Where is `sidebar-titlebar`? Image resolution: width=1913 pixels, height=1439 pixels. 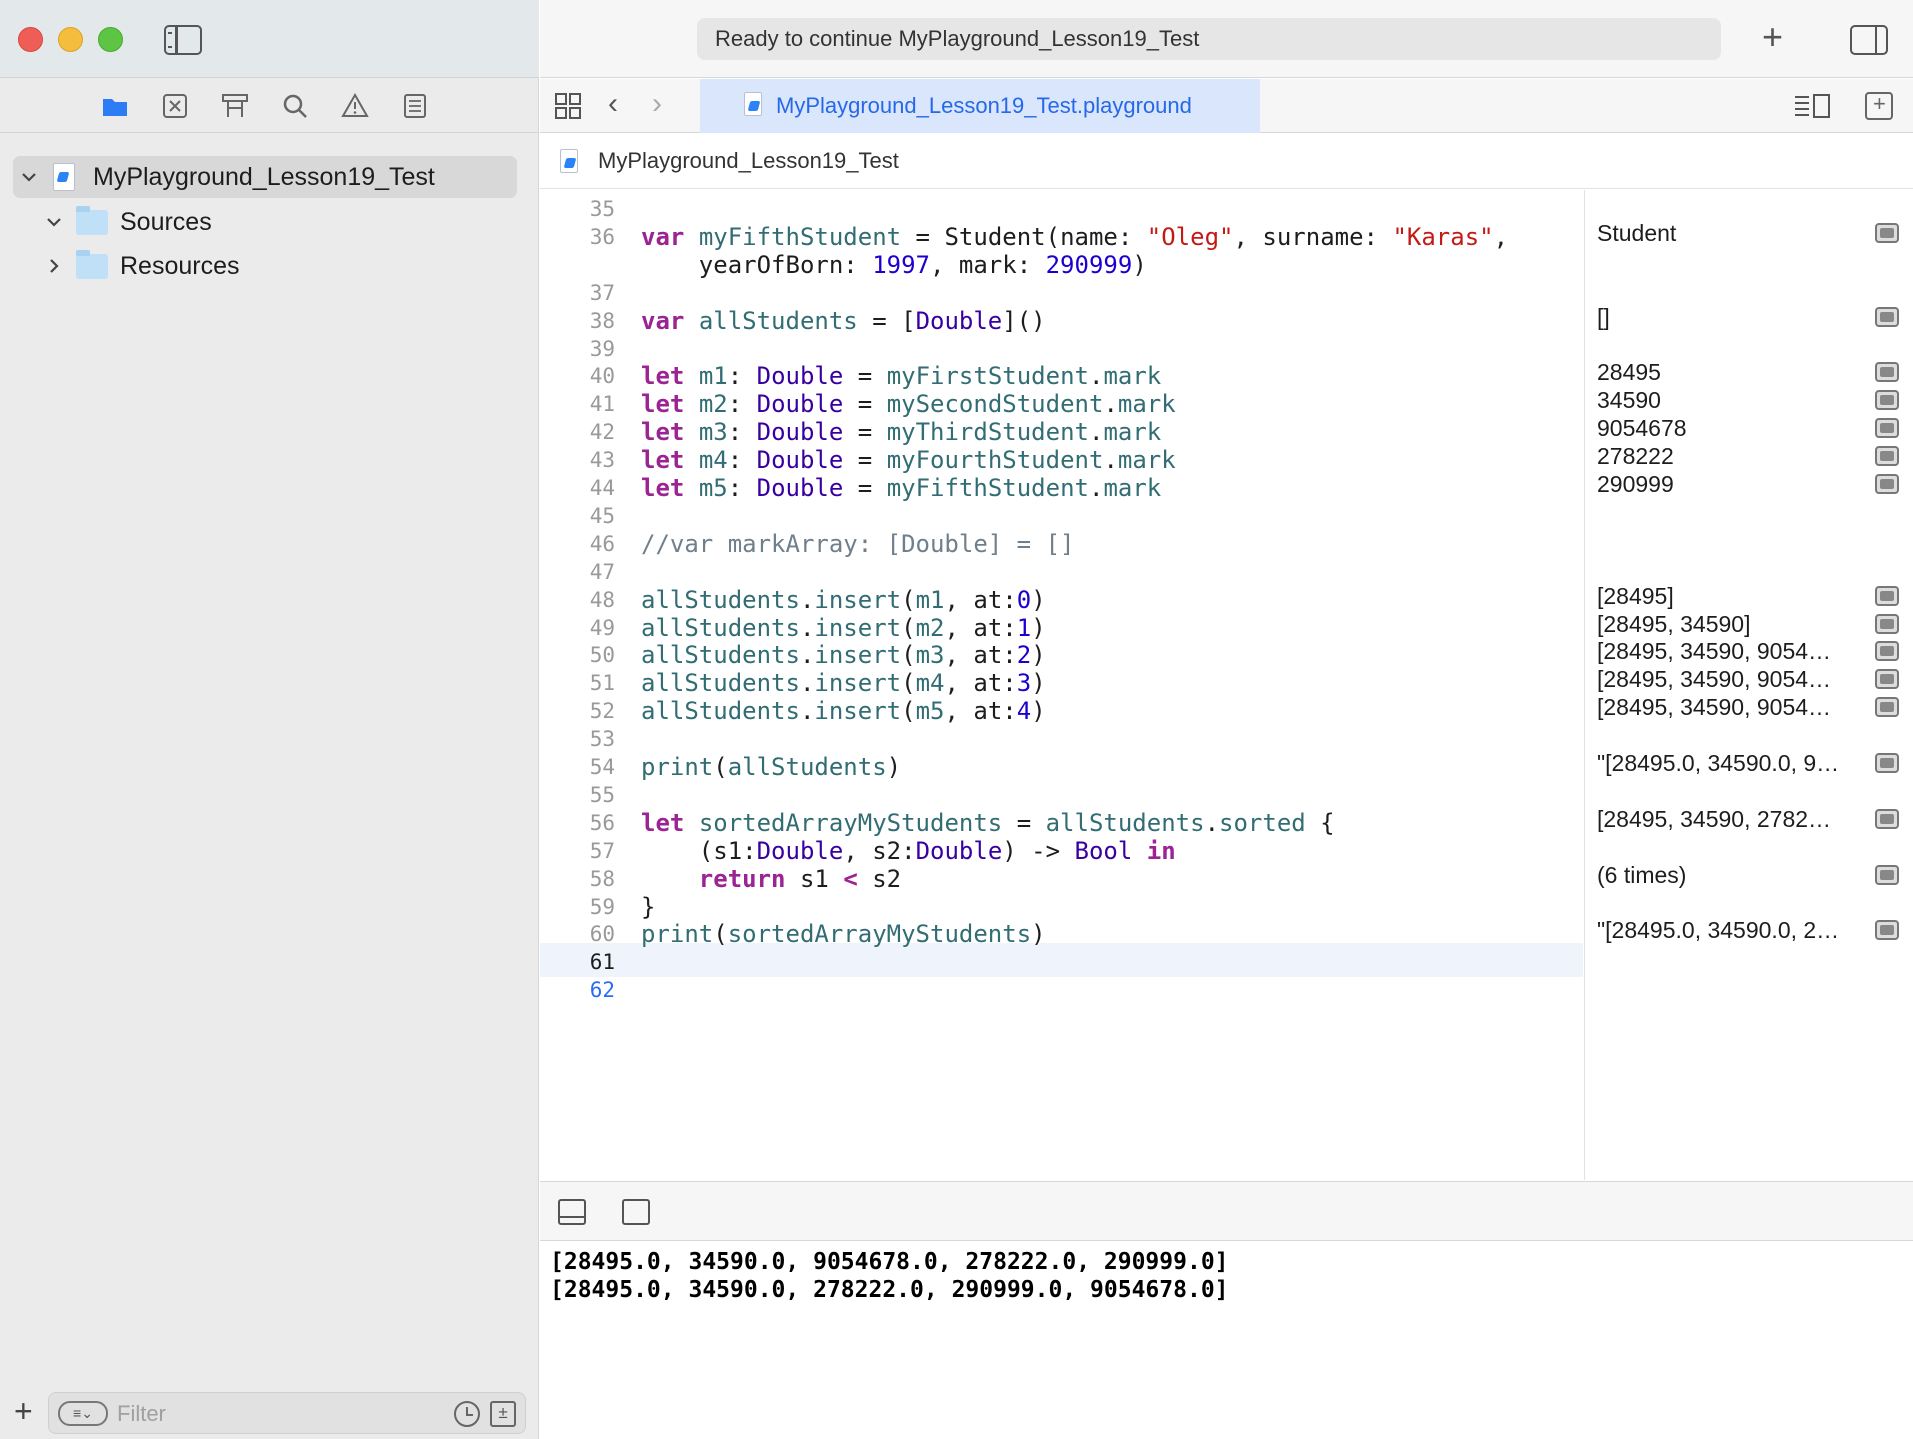
sidebar-titlebar is located at coordinates (269, 39).